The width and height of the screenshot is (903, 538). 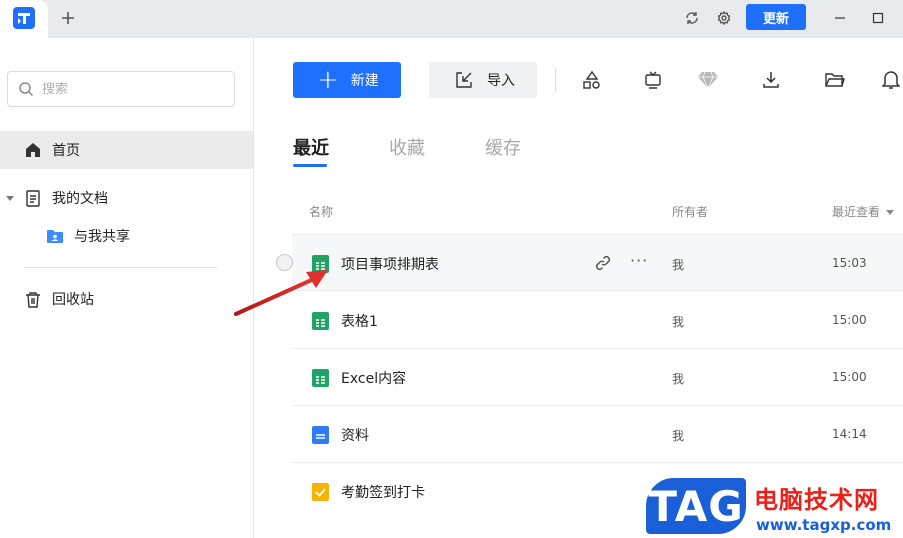 I want to click on sidebar-item-label: 回收站, so click(x=73, y=300).